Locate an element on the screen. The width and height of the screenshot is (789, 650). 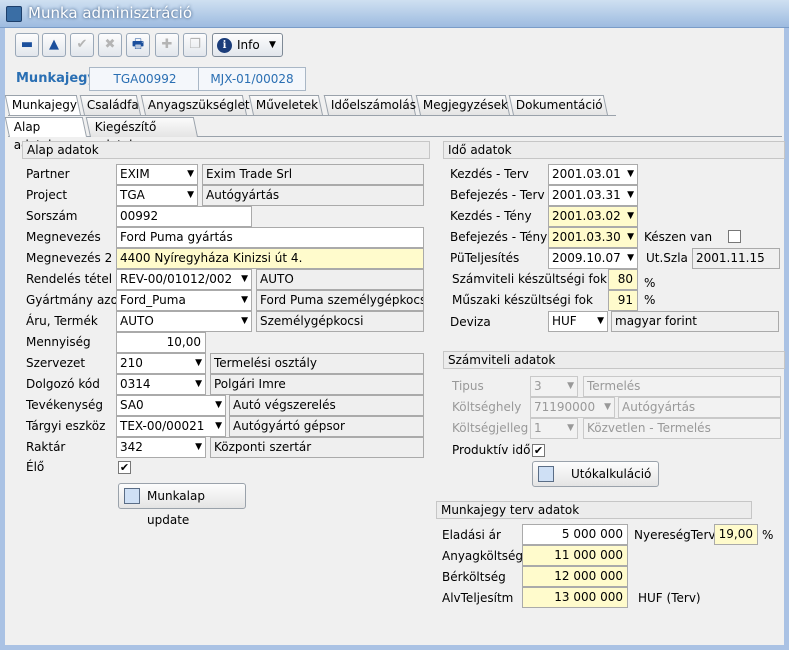
utszla-field: 2001.11.15 is located at coordinates (736, 258).